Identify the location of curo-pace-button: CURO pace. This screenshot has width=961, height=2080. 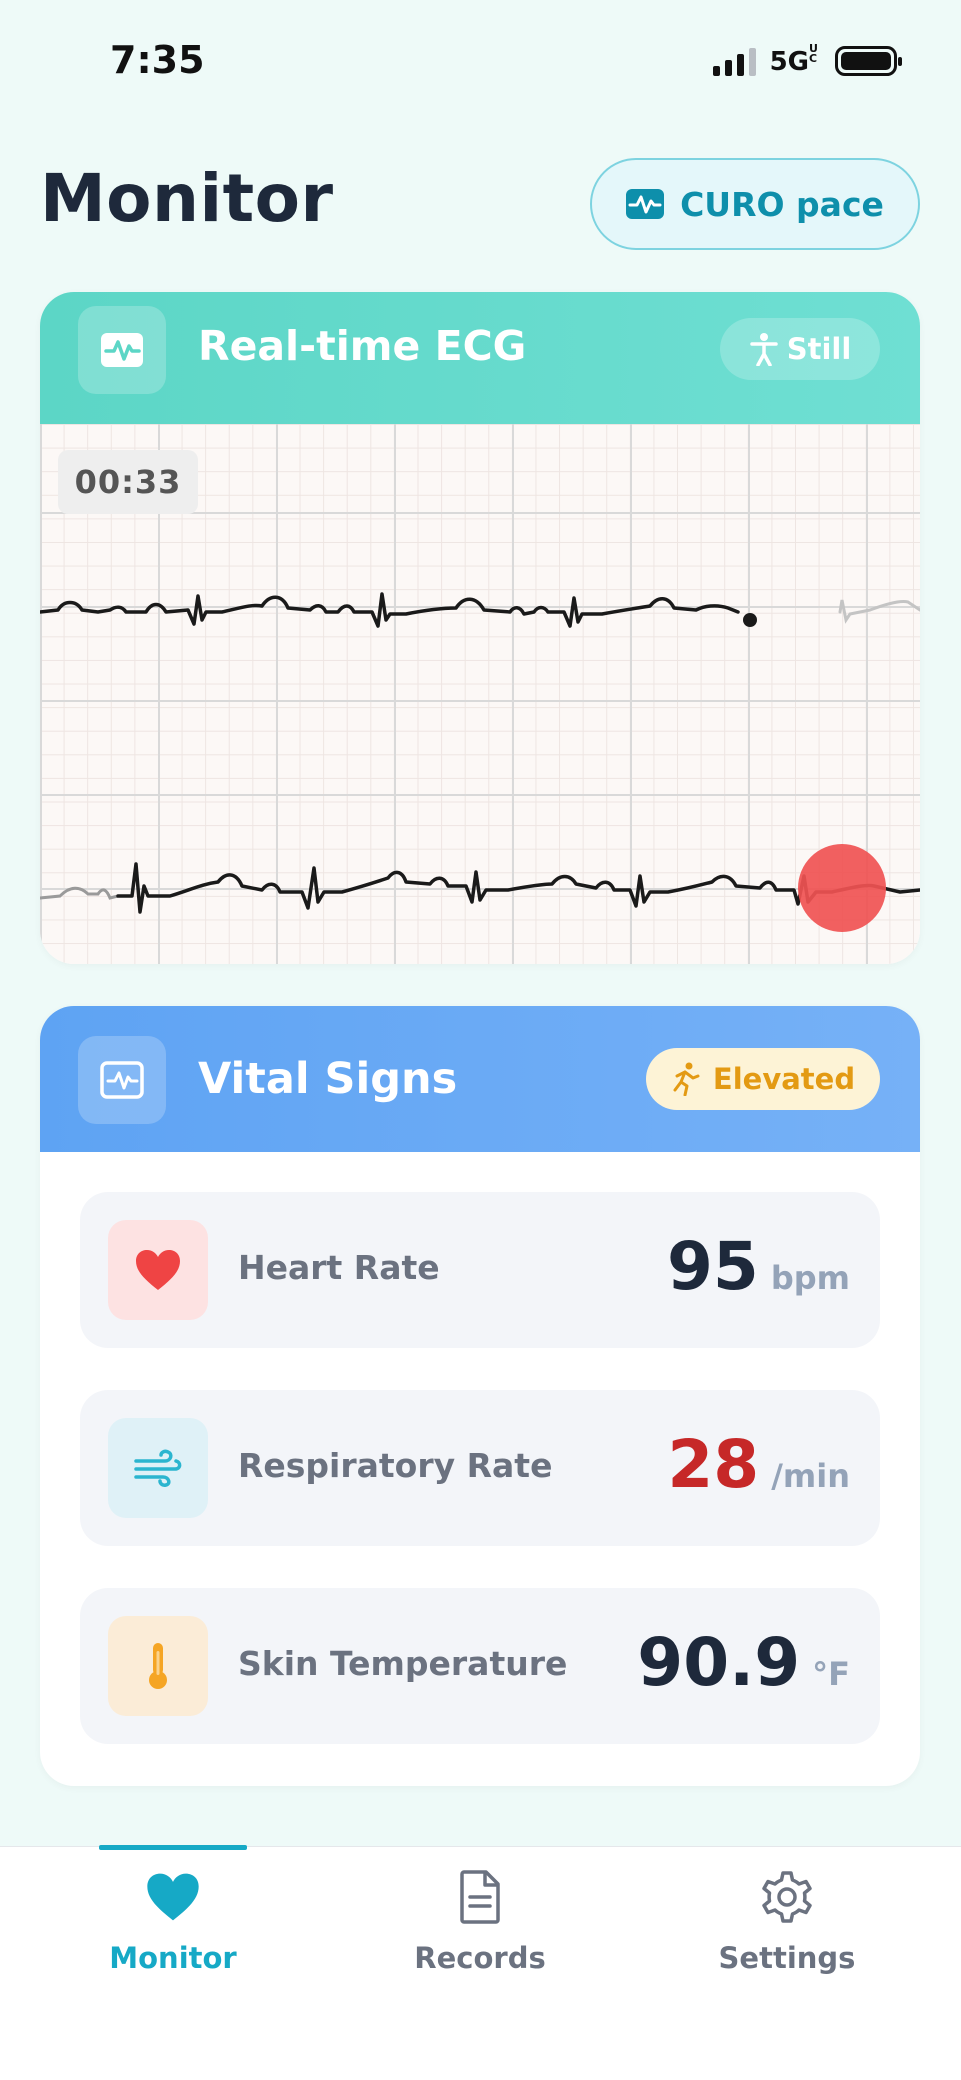
(755, 204).